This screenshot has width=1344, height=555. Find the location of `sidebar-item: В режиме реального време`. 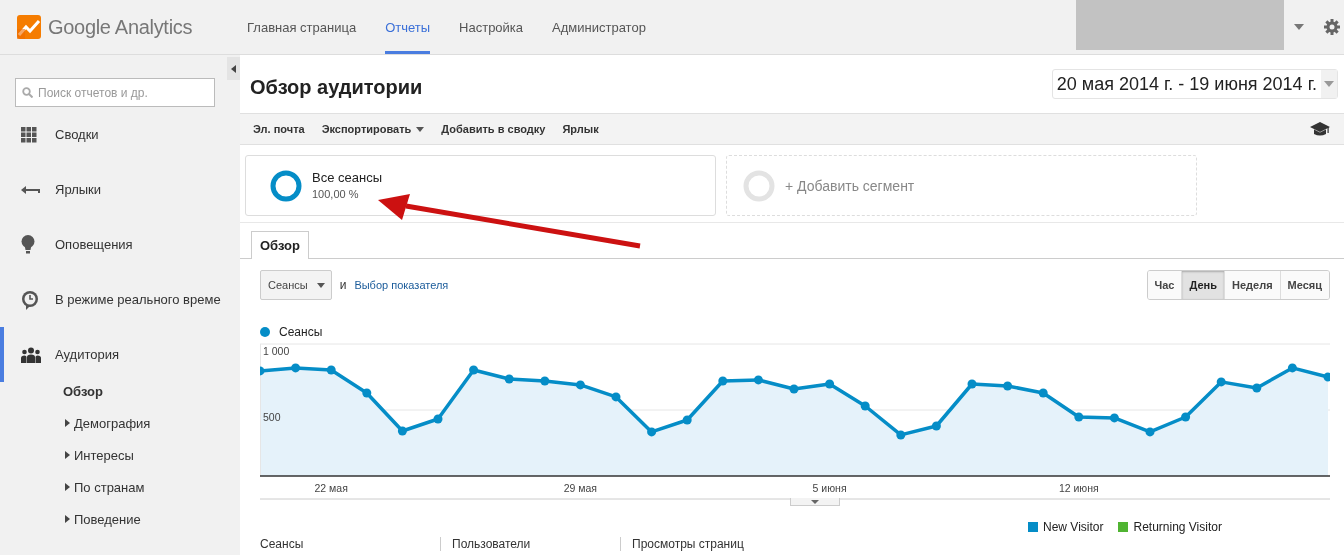

sidebar-item: В режиме реального време is located at coordinates (120, 299).